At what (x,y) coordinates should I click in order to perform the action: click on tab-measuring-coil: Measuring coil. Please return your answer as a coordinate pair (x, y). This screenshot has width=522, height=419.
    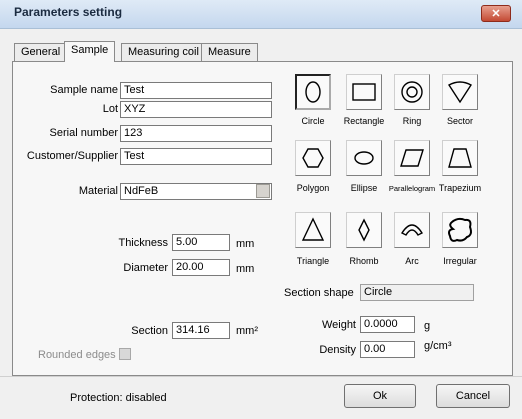
    Looking at the image, I should click on (163, 52).